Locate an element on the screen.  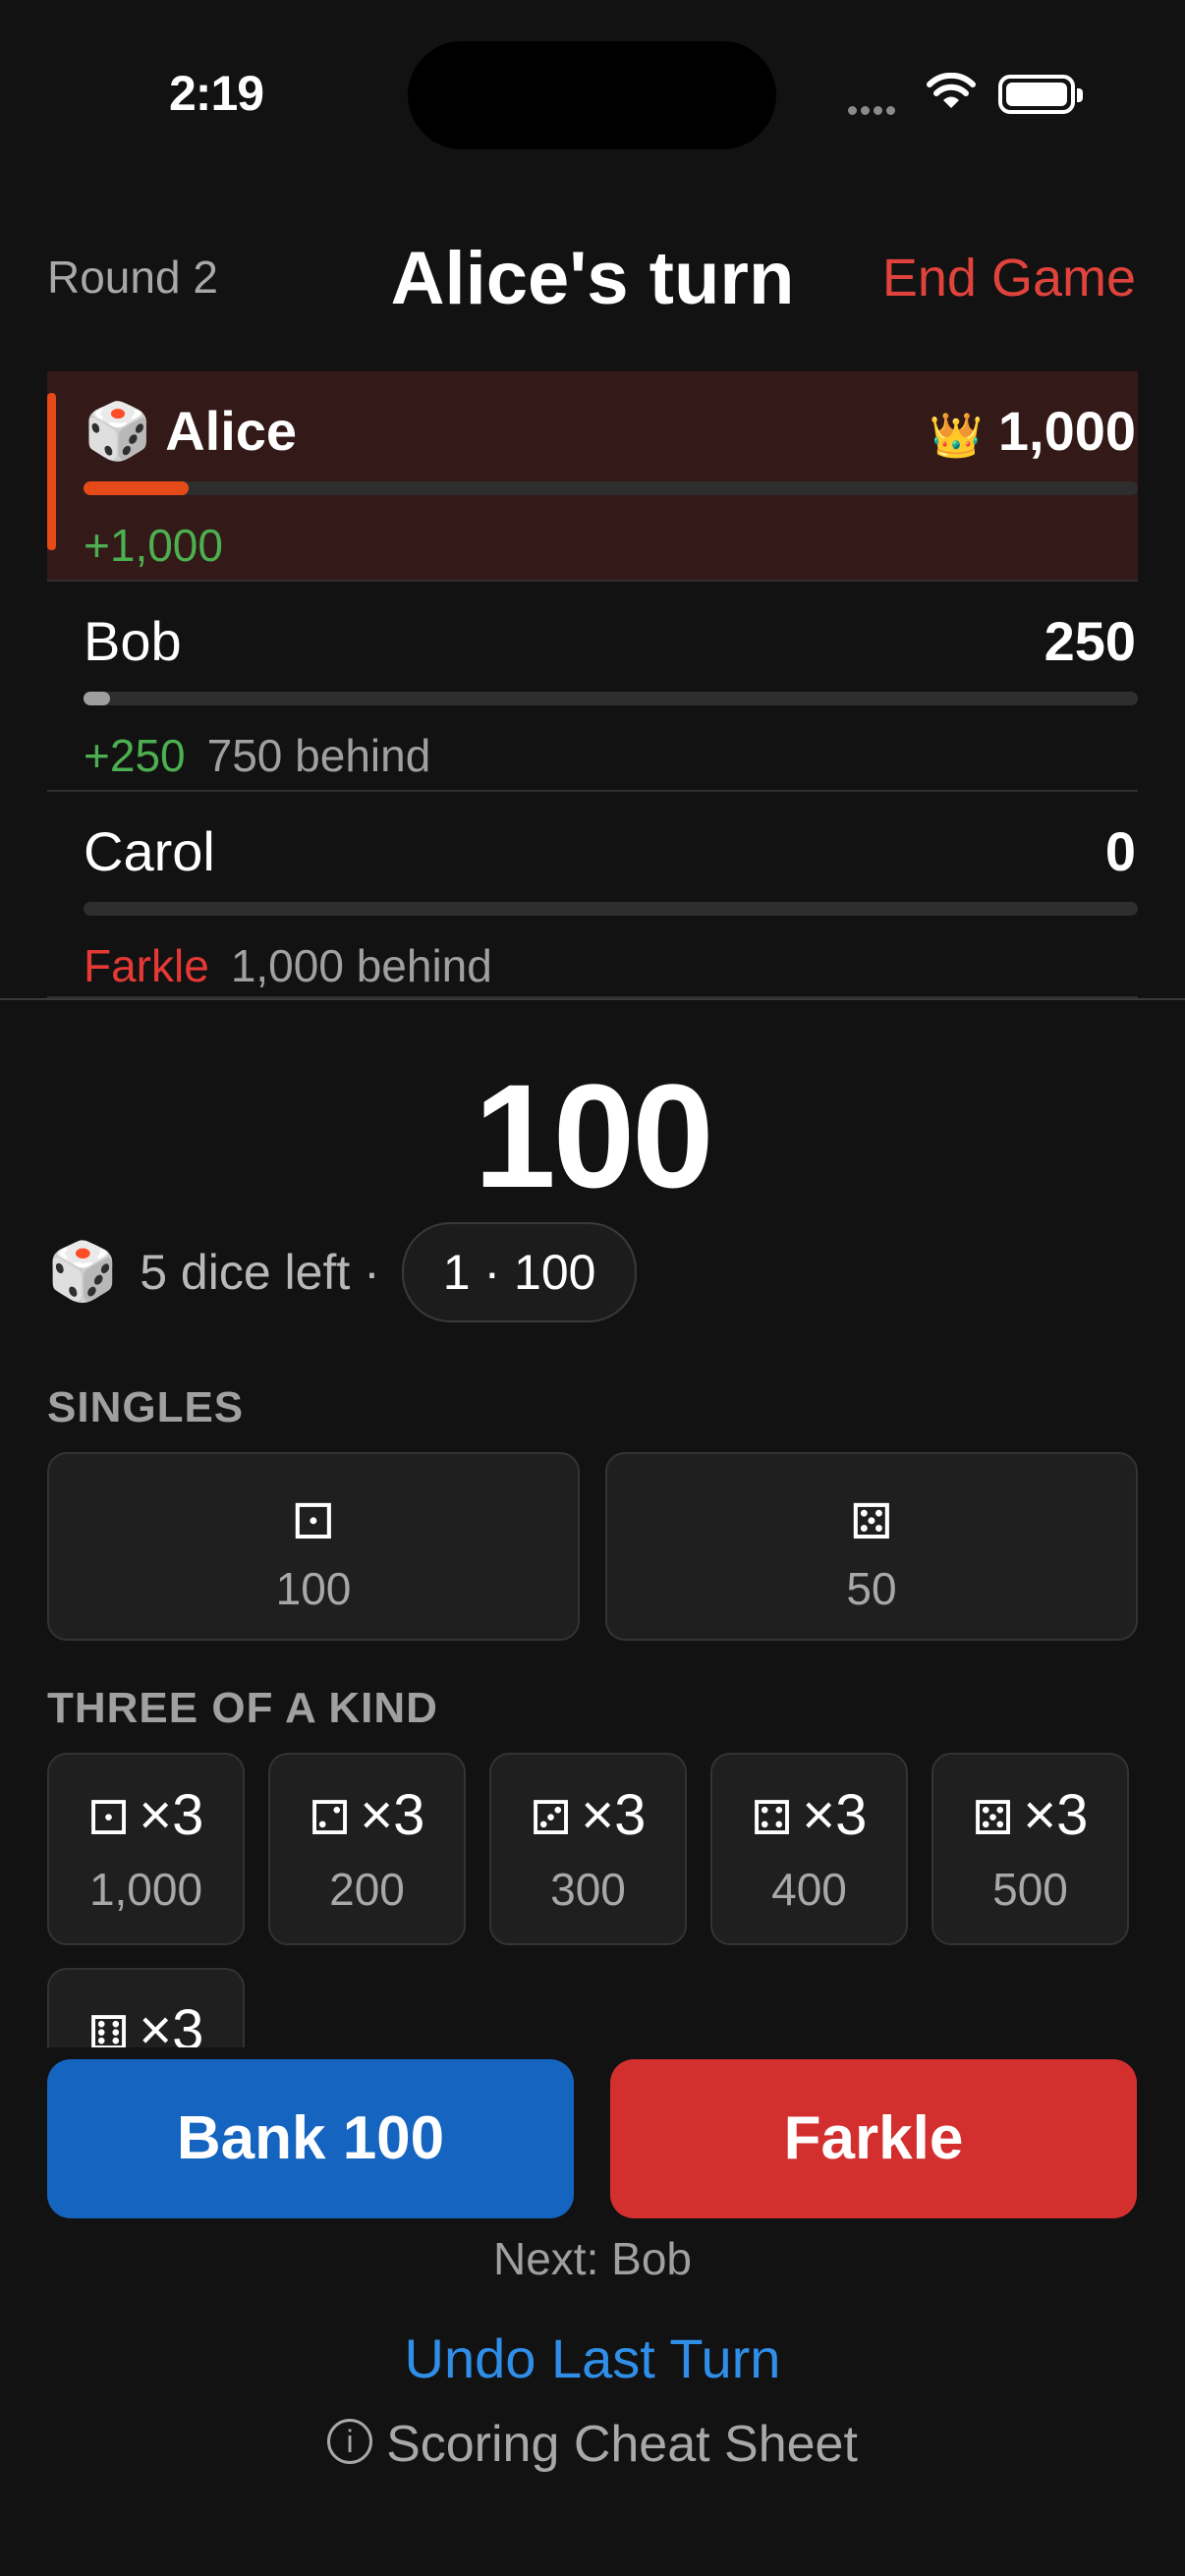
player-name: 🎲 Alice is located at coordinates (191, 431).